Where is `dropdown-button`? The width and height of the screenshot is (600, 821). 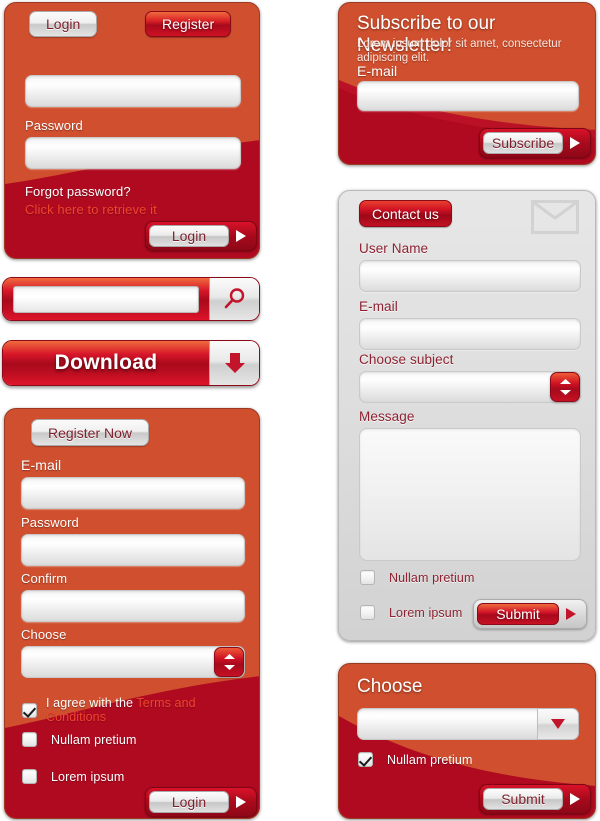
dropdown-button is located at coordinates (558, 724).